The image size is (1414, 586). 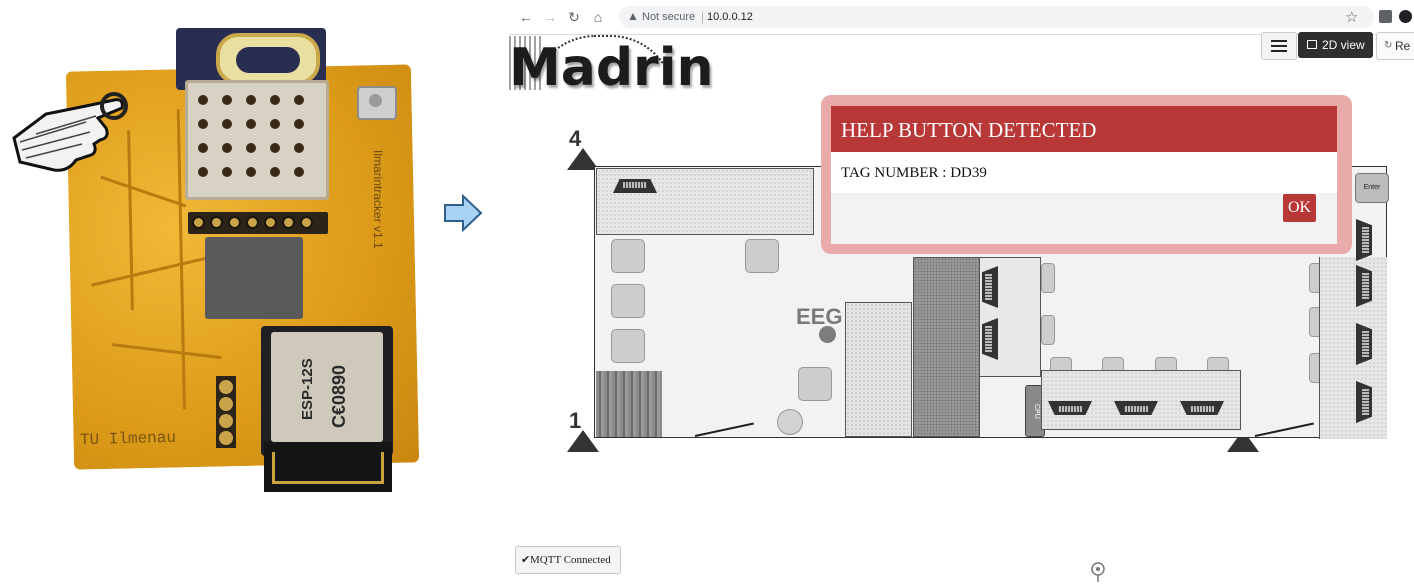 I want to click on profile-icon, so click(x=1405, y=16).